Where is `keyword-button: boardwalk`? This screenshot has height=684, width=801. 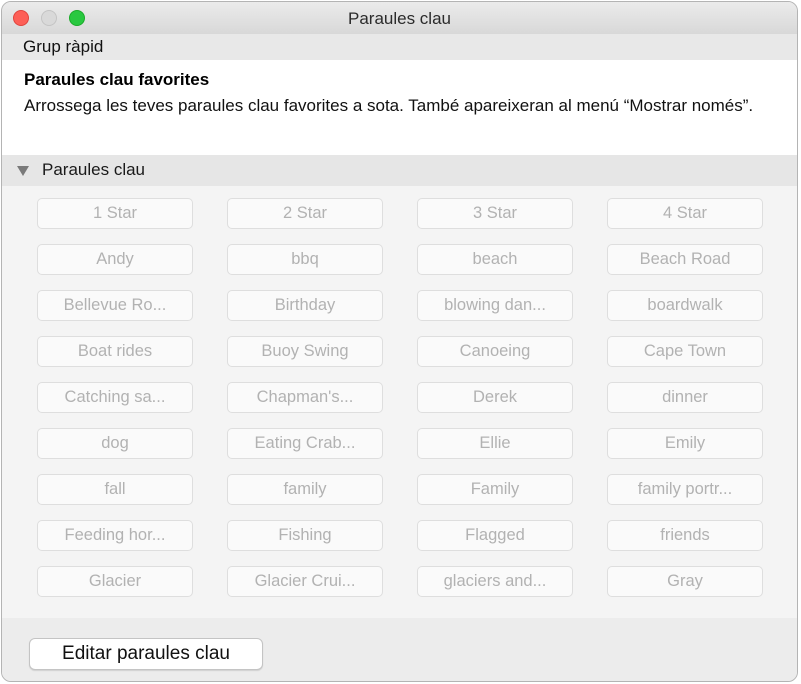 keyword-button: boardwalk is located at coordinates (685, 305).